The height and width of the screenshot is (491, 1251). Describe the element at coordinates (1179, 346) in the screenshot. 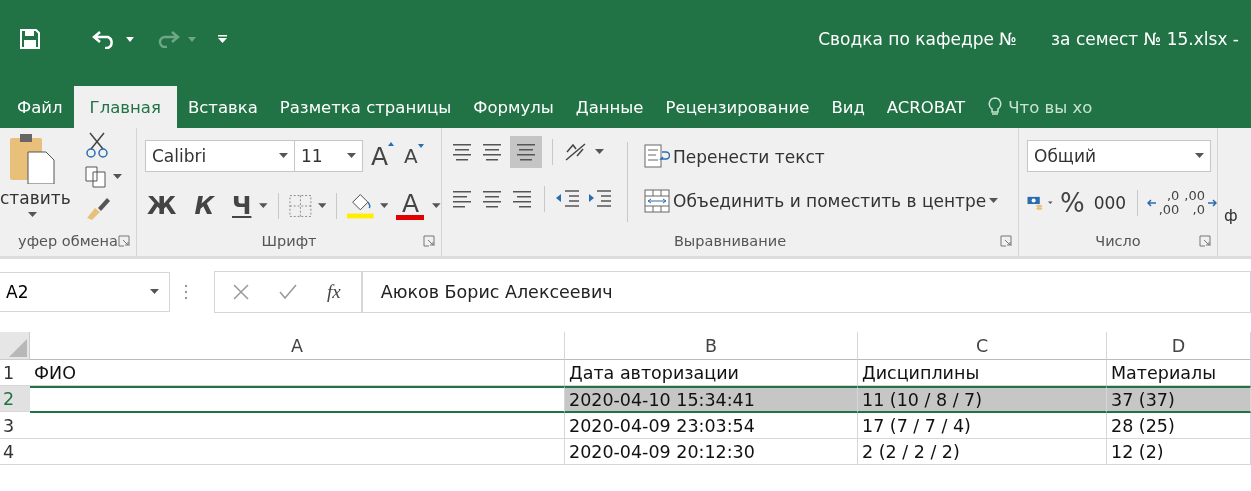

I see `column-header: D` at that location.